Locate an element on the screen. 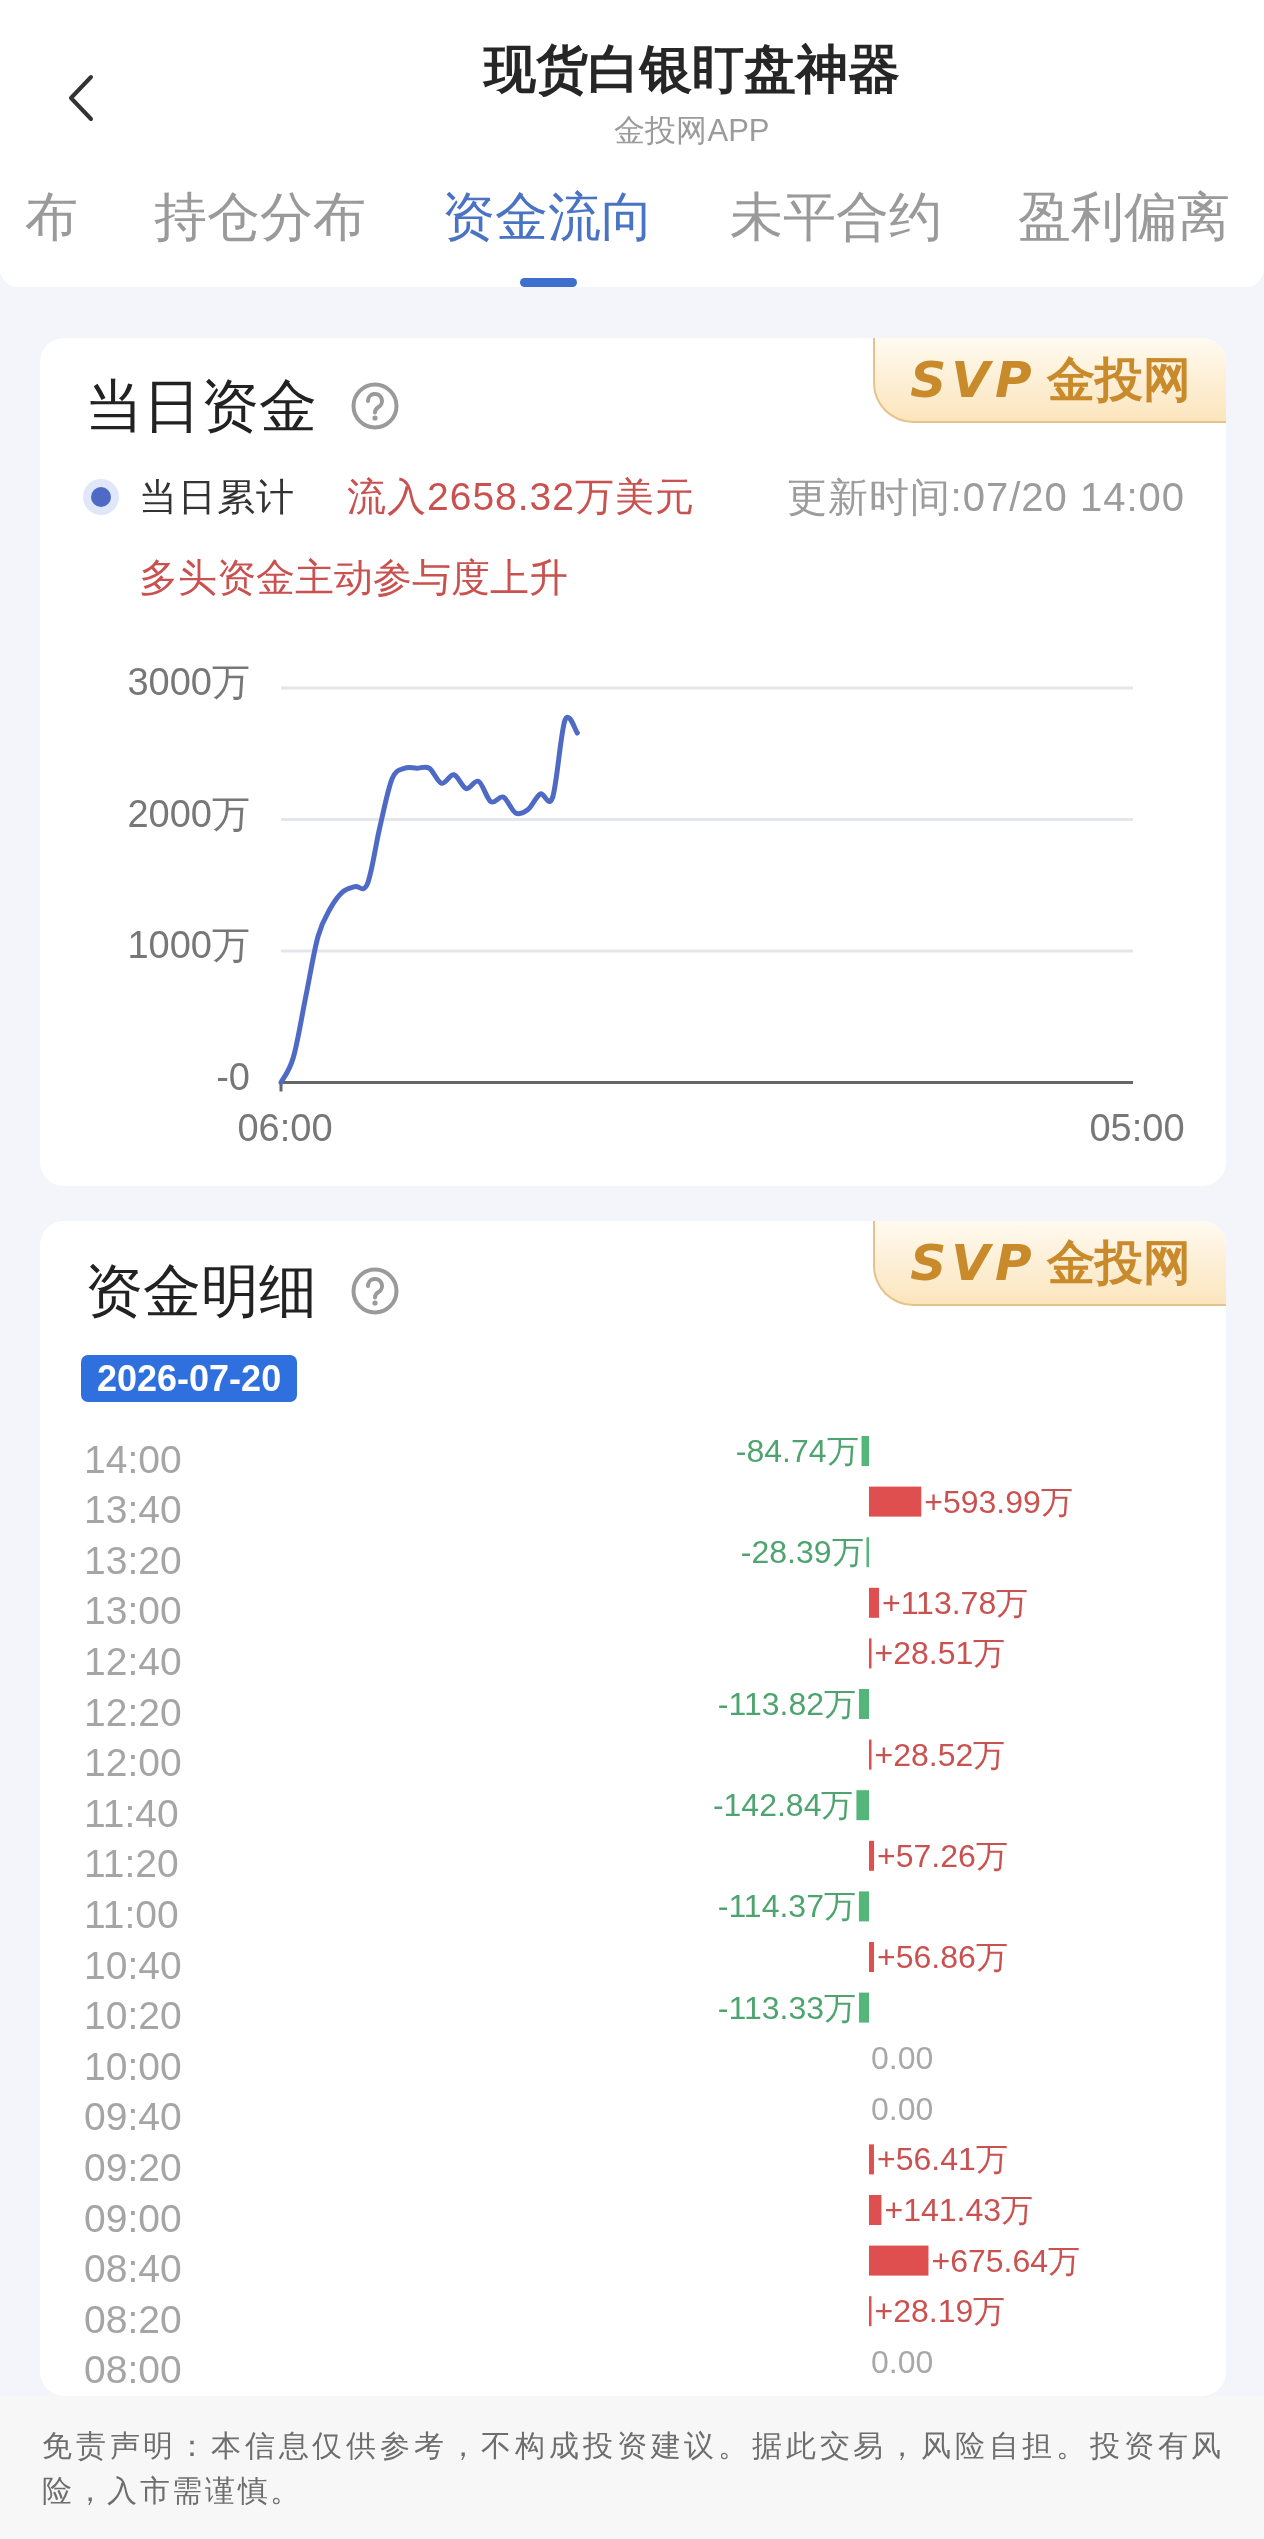 Image resolution: width=1264 pixels, height=2539 pixels. update-time: 更新时间:07/20 14:00 is located at coordinates (985, 497).